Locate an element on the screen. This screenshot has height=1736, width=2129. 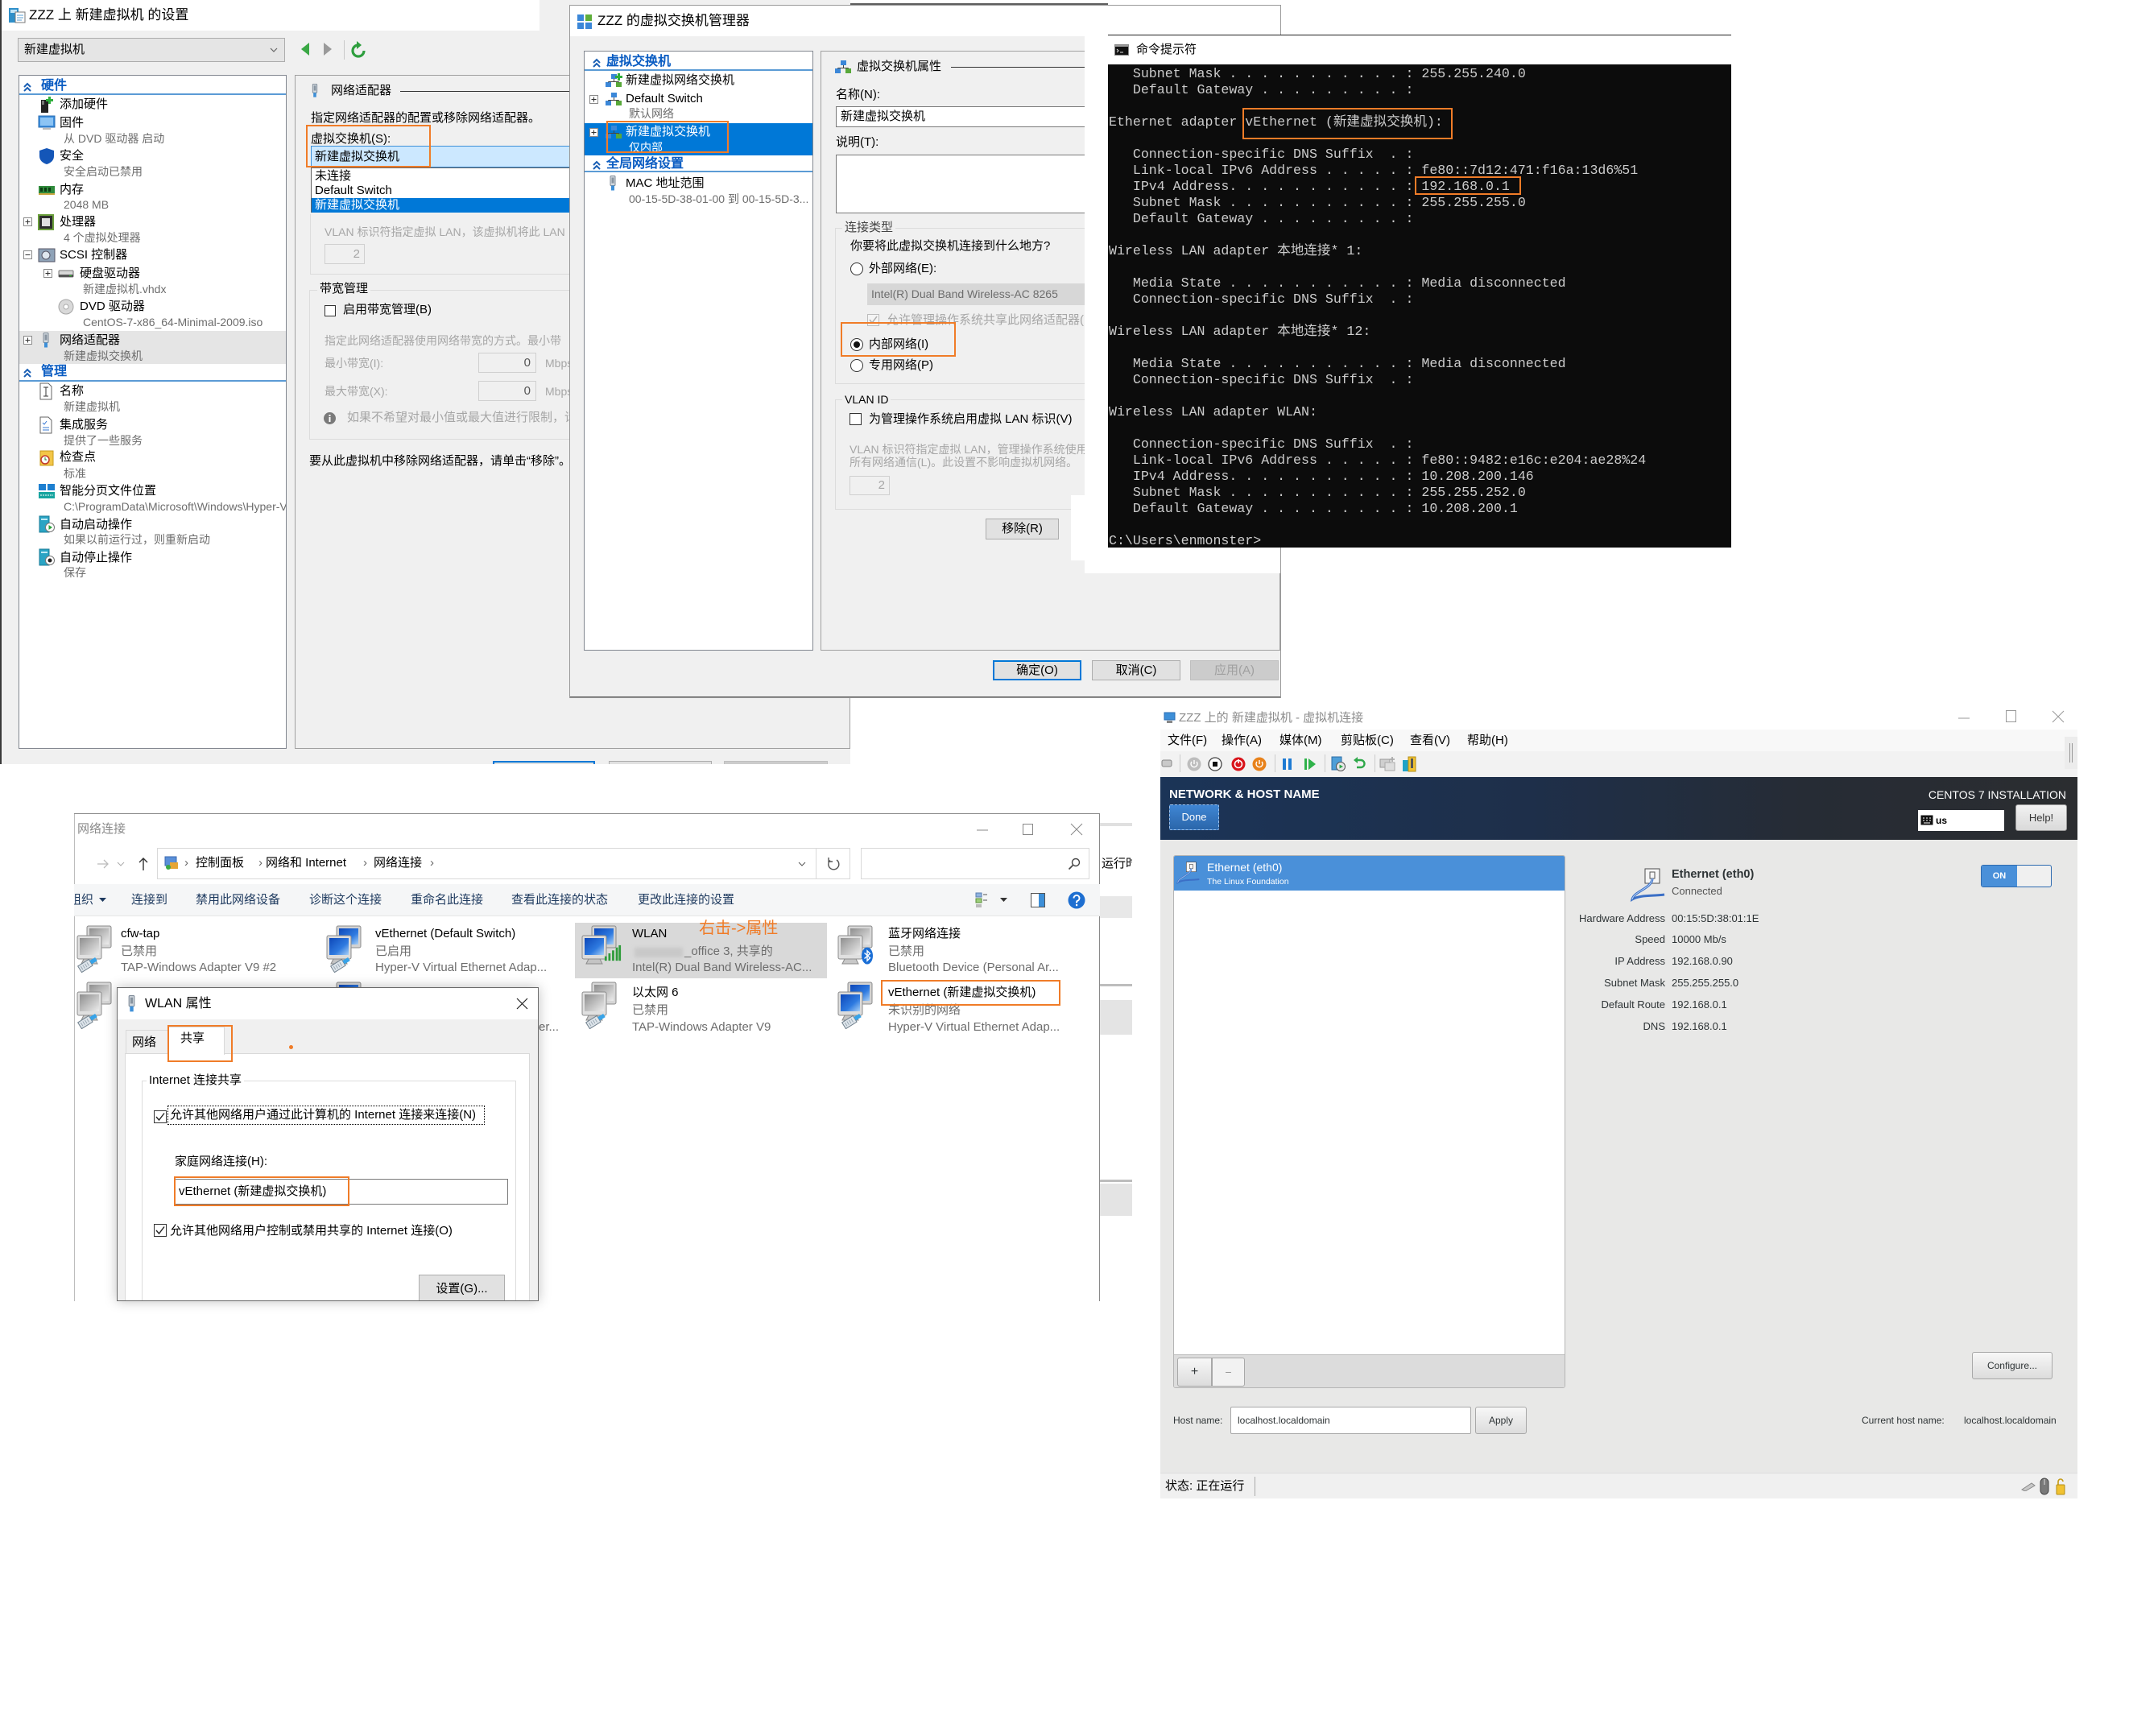
preview-pane-icon is located at coordinates (1038, 900).